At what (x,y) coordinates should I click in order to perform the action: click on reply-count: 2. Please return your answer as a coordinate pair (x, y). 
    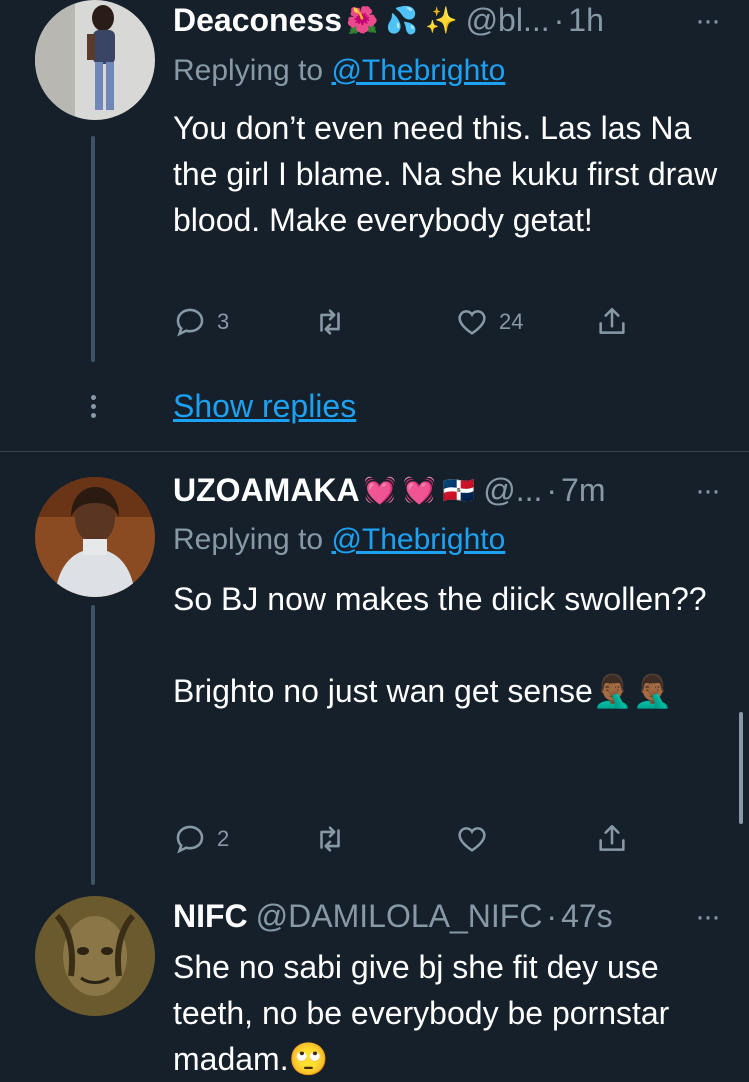
    Looking at the image, I should click on (223, 838).